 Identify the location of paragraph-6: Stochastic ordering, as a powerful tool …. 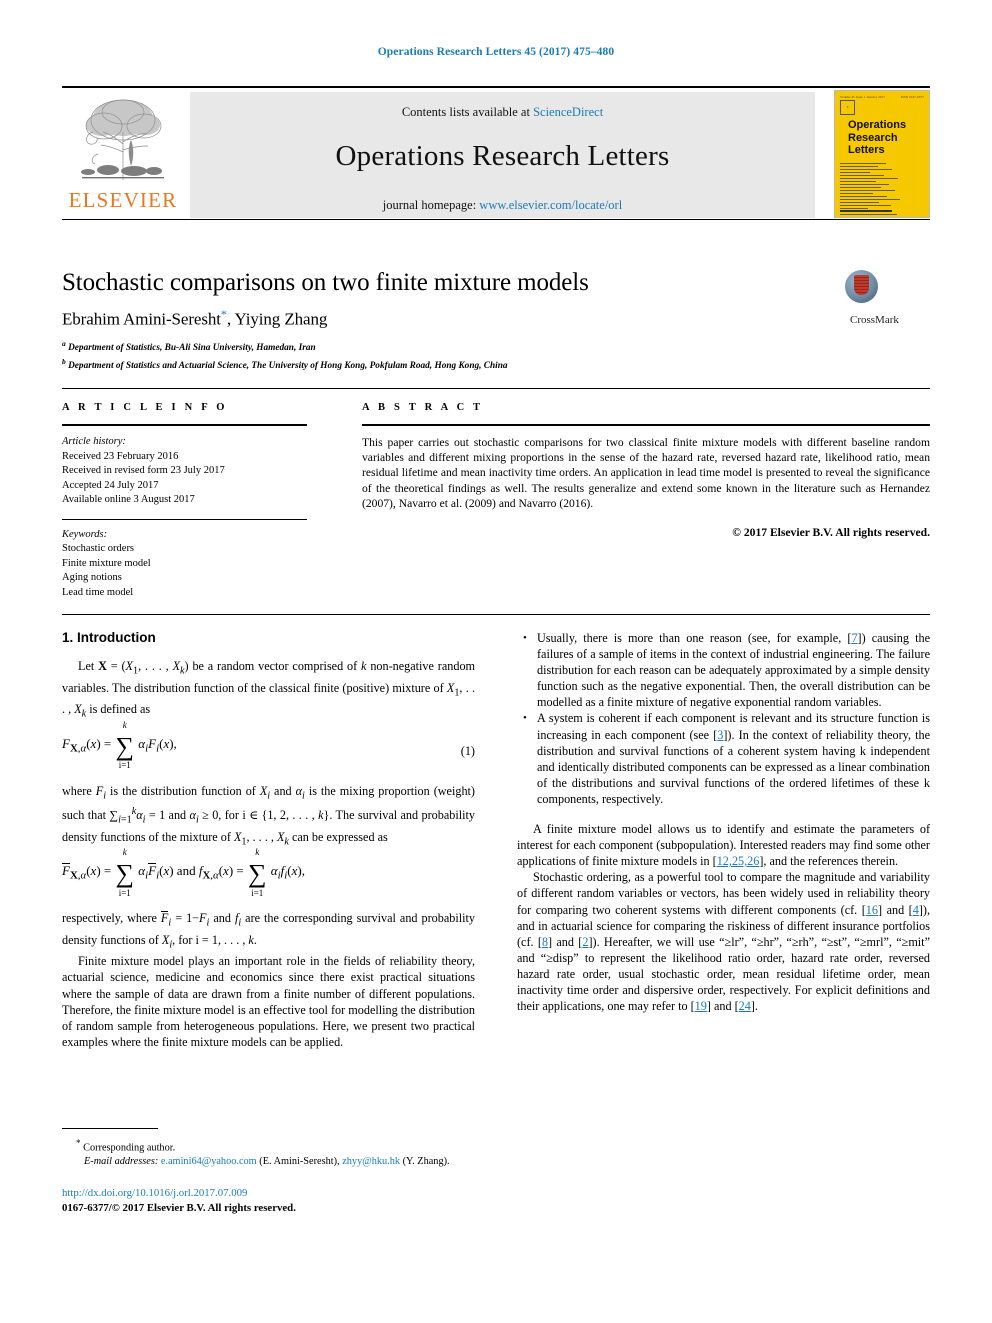
(723, 941).